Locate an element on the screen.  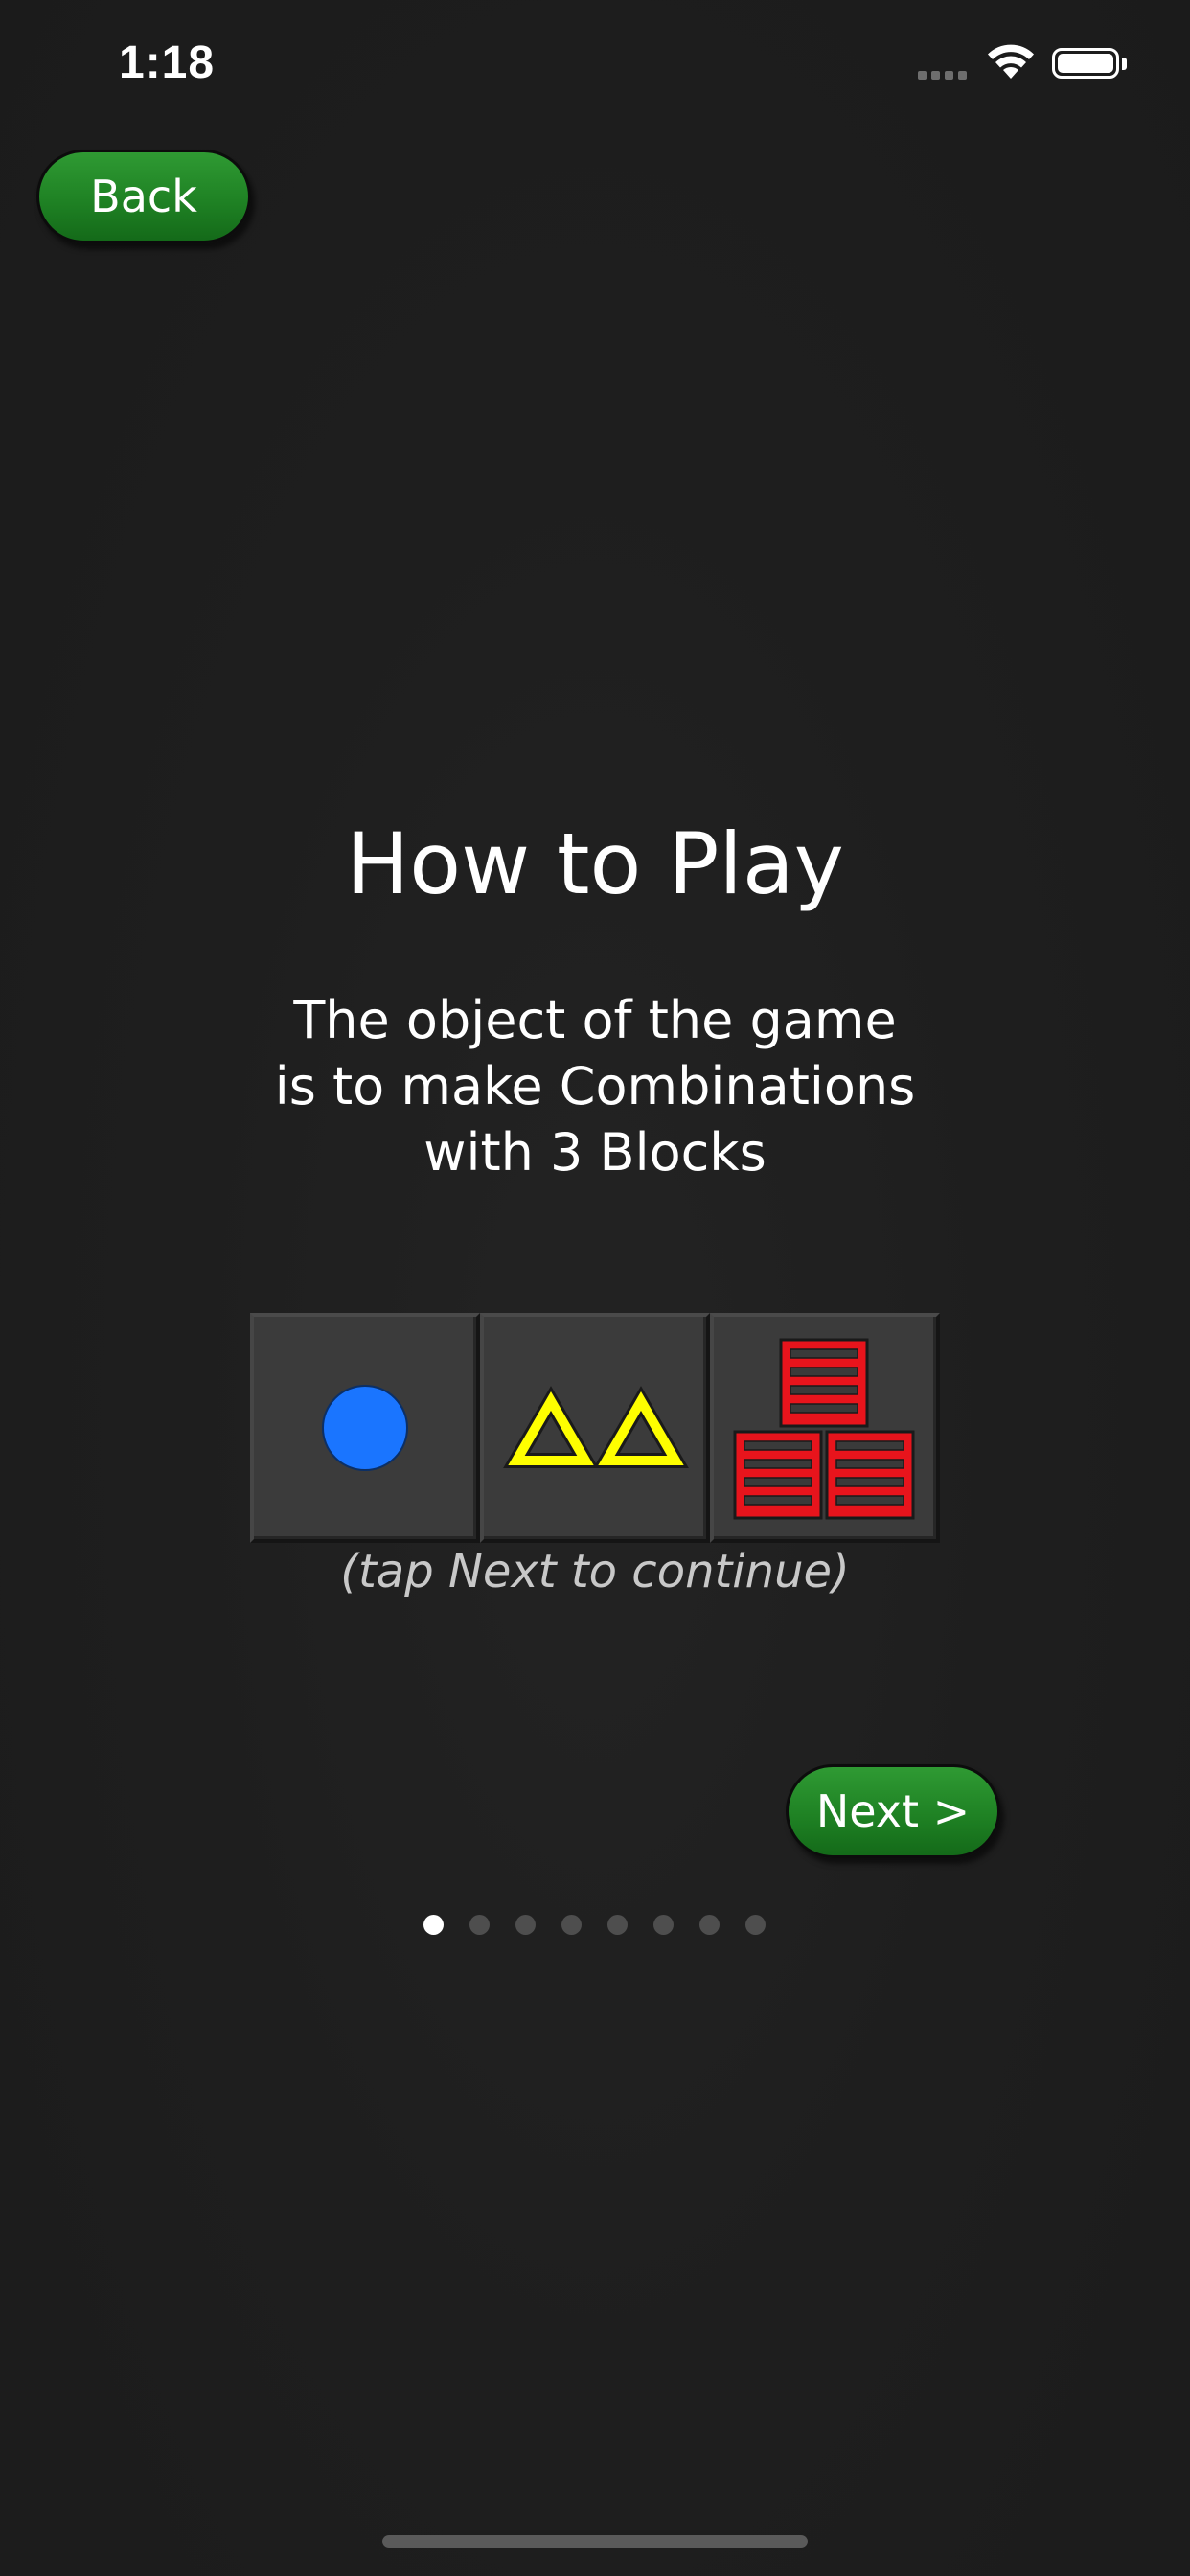
battery-cap is located at coordinates (1125, 64).